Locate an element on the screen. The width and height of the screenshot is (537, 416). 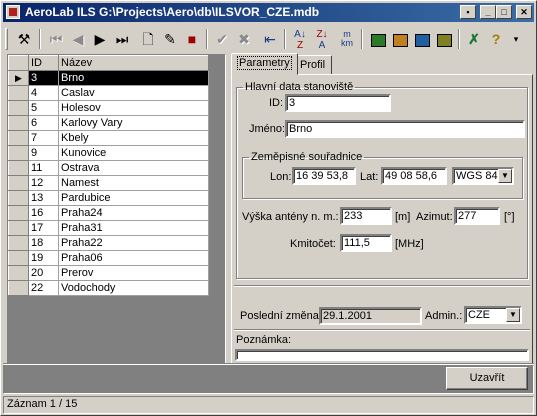
sort-descending-icon: Z↓ A is located at coordinates (322, 39).